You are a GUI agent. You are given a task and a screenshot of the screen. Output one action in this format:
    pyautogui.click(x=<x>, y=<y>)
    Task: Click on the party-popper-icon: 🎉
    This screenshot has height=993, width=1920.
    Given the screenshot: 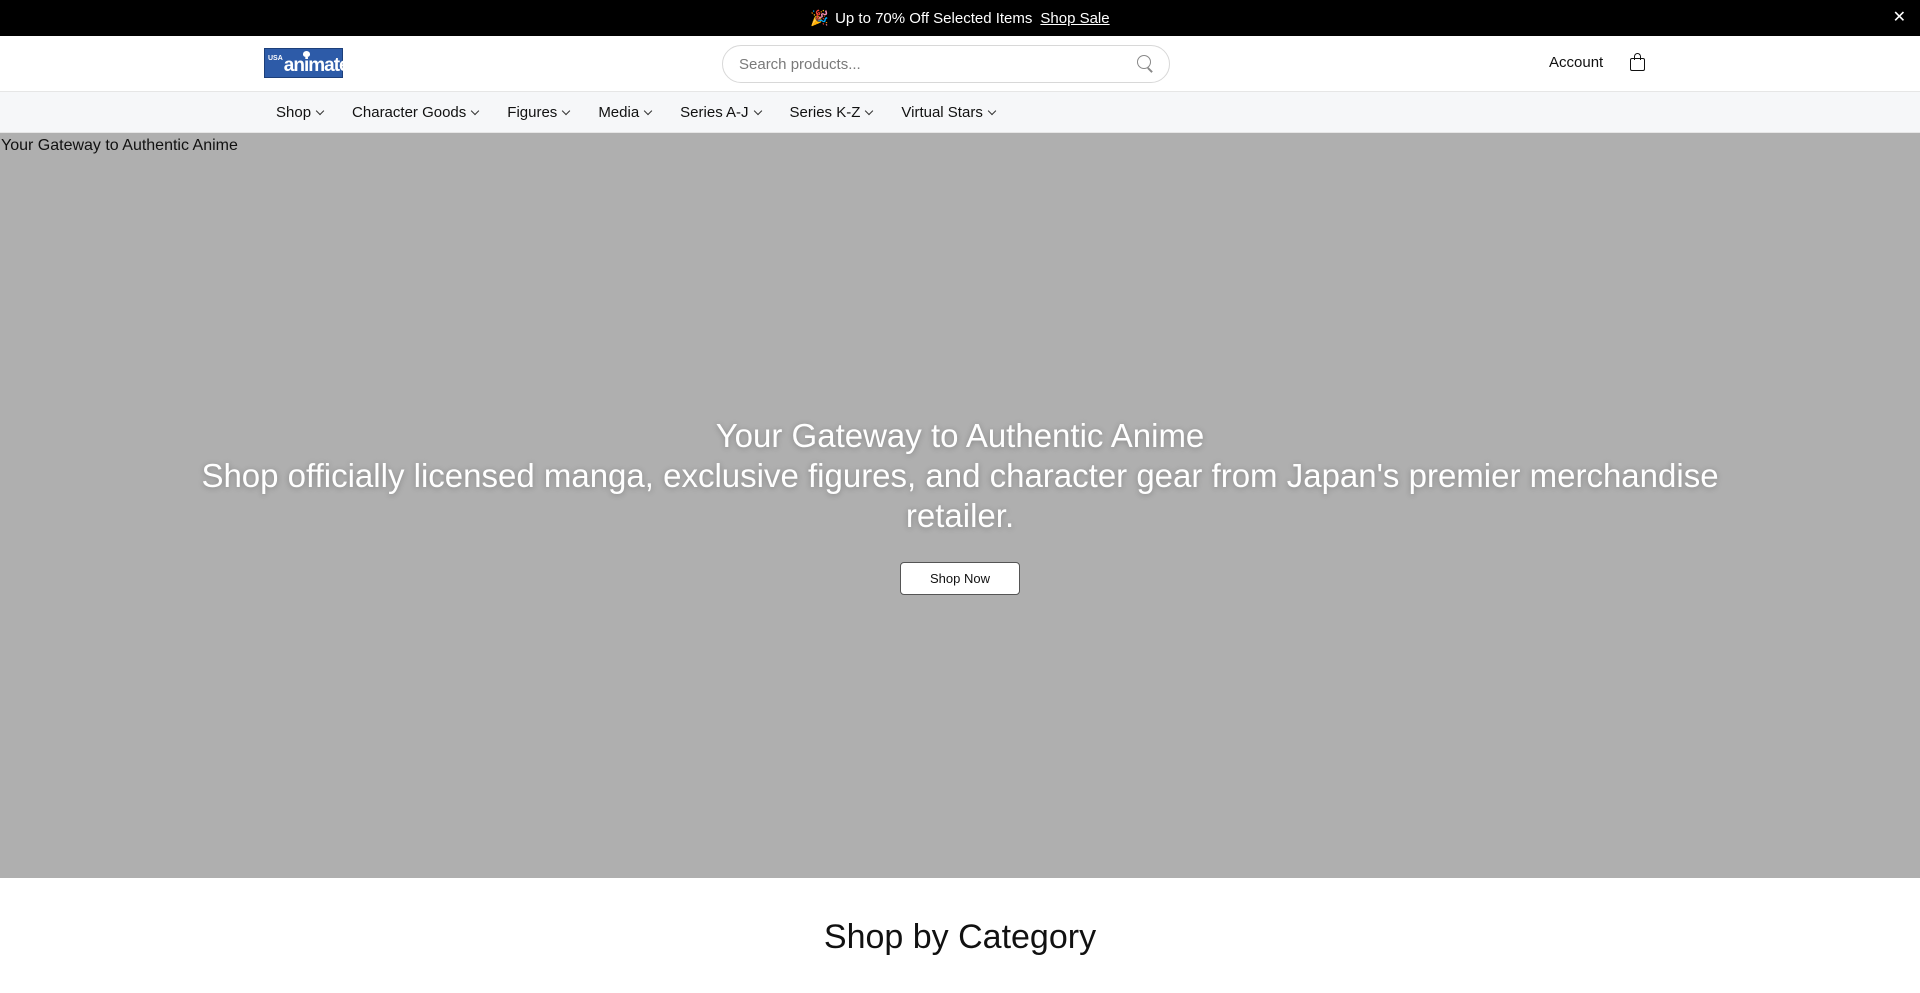 What is the action you would take?
    pyautogui.click(x=820, y=18)
    